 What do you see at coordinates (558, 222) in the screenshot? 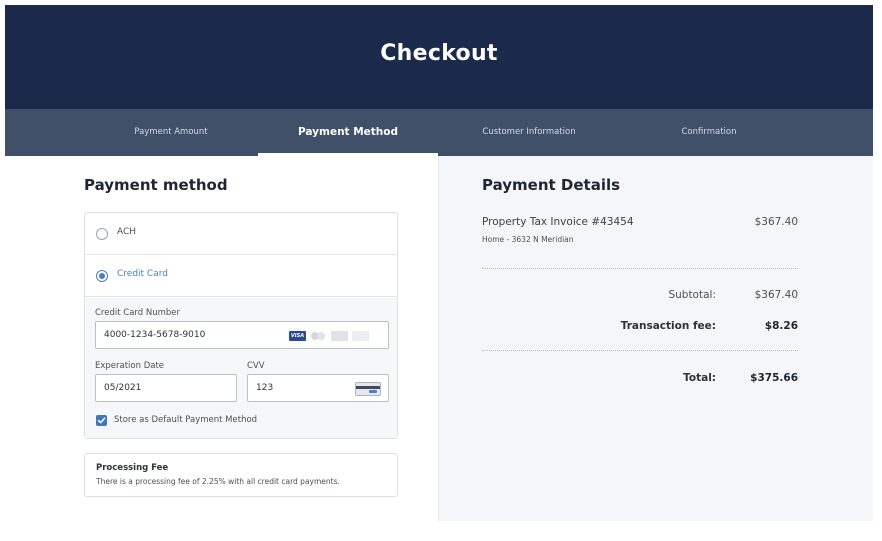
I see `invoice-title: Property Tax Invoice #43454` at bounding box center [558, 222].